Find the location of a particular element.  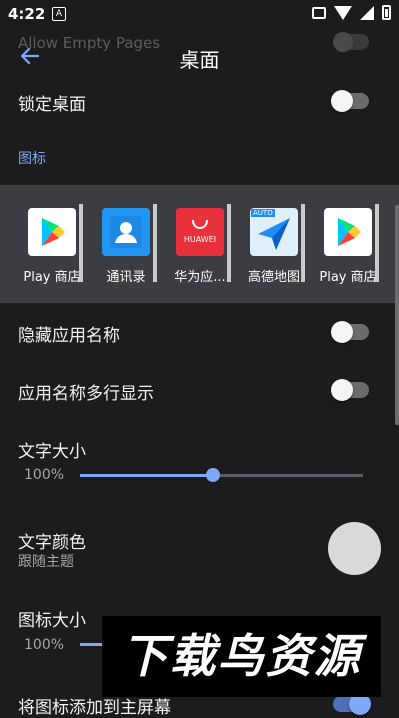

text-size-label: 文字大小 is located at coordinates (52, 452).